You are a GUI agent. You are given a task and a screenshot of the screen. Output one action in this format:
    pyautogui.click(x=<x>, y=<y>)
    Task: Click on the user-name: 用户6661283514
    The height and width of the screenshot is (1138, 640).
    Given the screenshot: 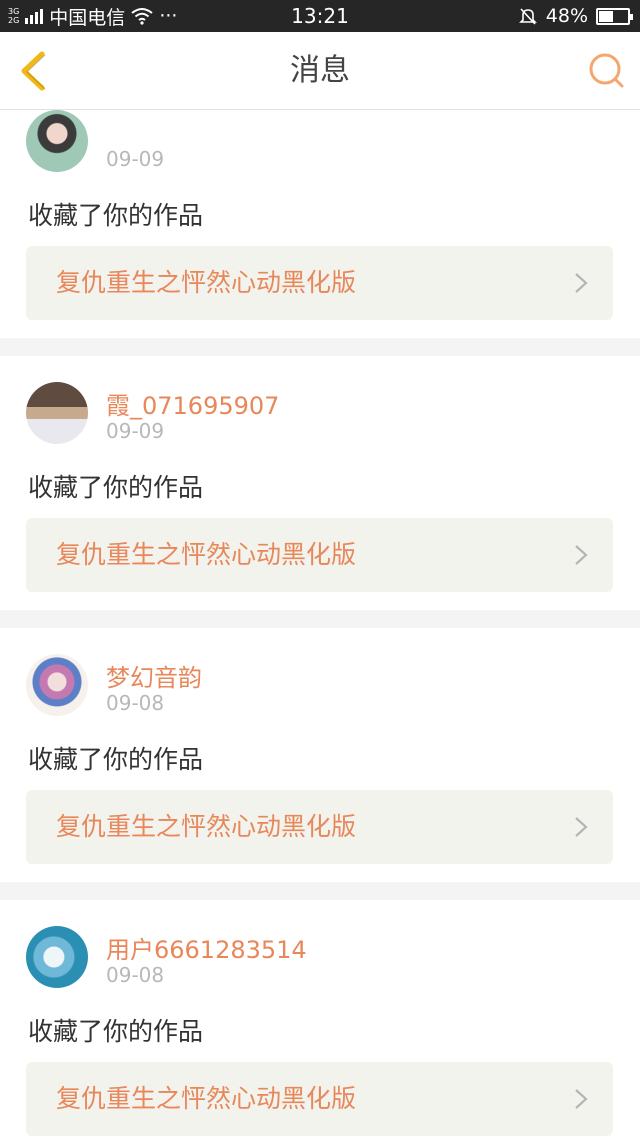 What is the action you would take?
    pyautogui.click(x=206, y=947)
    